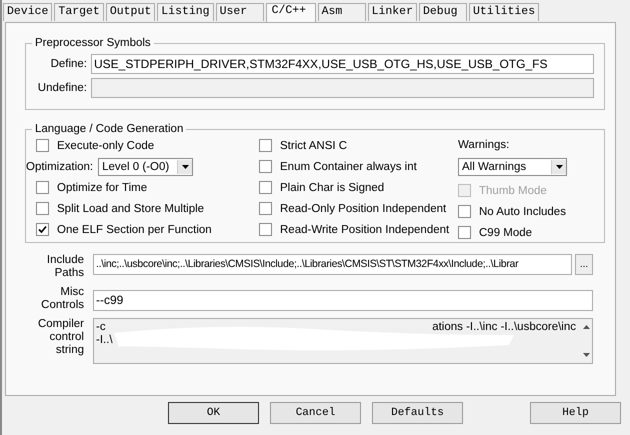 The height and width of the screenshot is (435, 630). Describe the element at coordinates (213, 413) in the screenshot. I see `dialog-button: OK` at that location.